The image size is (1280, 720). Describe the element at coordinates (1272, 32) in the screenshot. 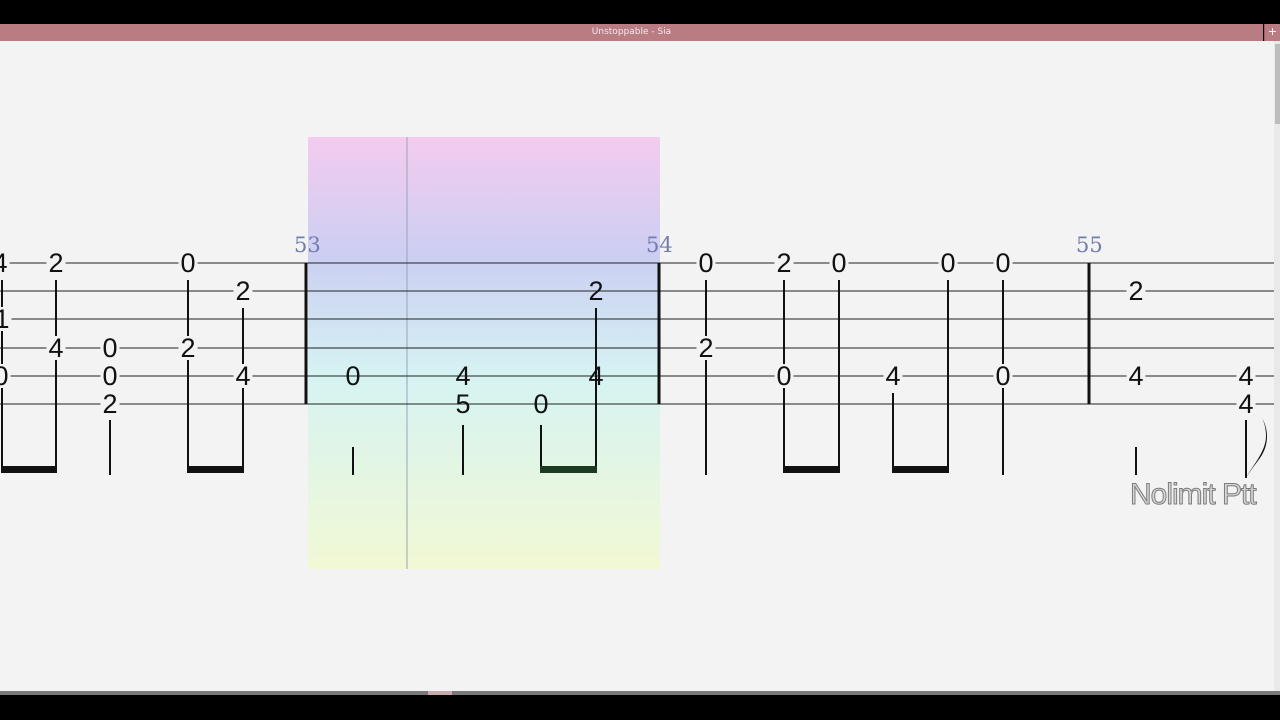

I see `add-tab-button: +` at that location.